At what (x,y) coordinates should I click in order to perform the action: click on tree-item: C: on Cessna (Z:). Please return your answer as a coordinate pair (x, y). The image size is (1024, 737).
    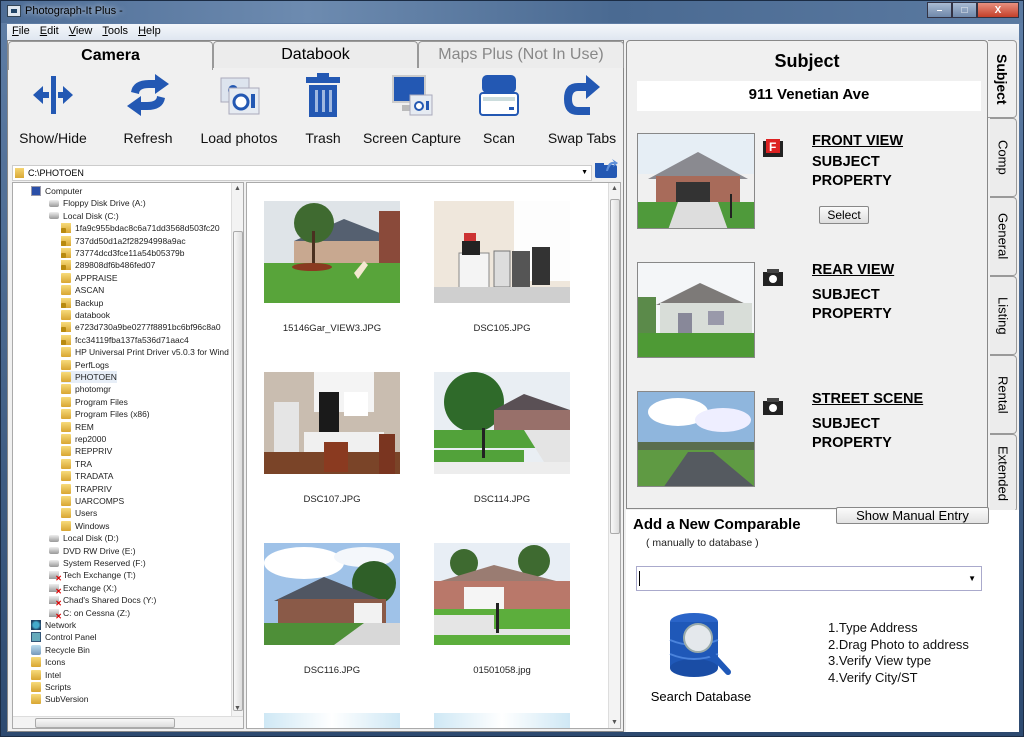
    Looking at the image, I should click on (89, 614).